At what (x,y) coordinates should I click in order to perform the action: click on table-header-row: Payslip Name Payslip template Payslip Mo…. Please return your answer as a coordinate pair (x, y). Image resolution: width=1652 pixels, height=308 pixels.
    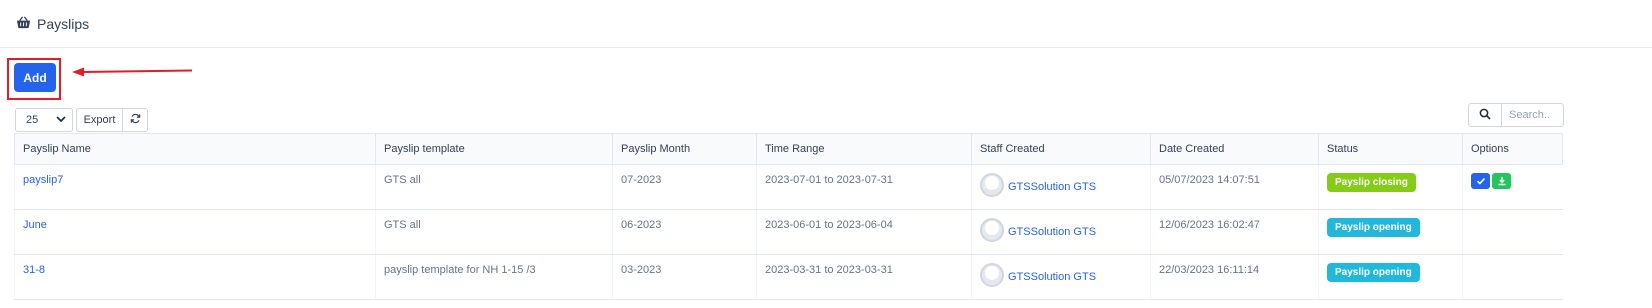
    Looking at the image, I should click on (788, 149).